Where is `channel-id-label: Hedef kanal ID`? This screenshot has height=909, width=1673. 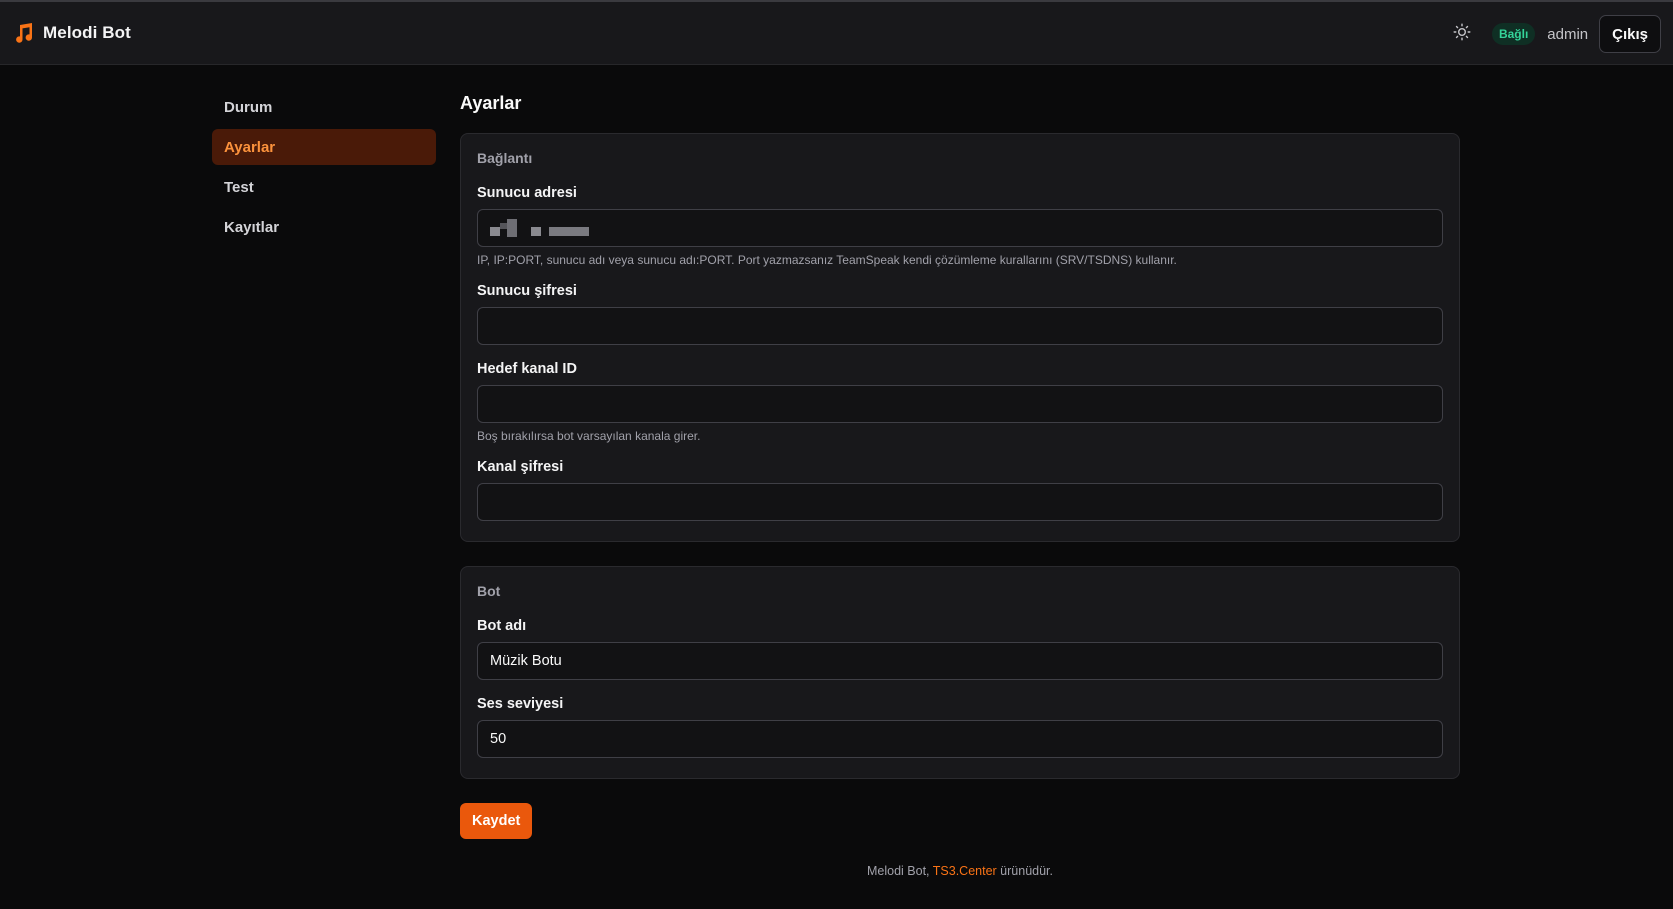 channel-id-label: Hedef kanal ID is located at coordinates (527, 369).